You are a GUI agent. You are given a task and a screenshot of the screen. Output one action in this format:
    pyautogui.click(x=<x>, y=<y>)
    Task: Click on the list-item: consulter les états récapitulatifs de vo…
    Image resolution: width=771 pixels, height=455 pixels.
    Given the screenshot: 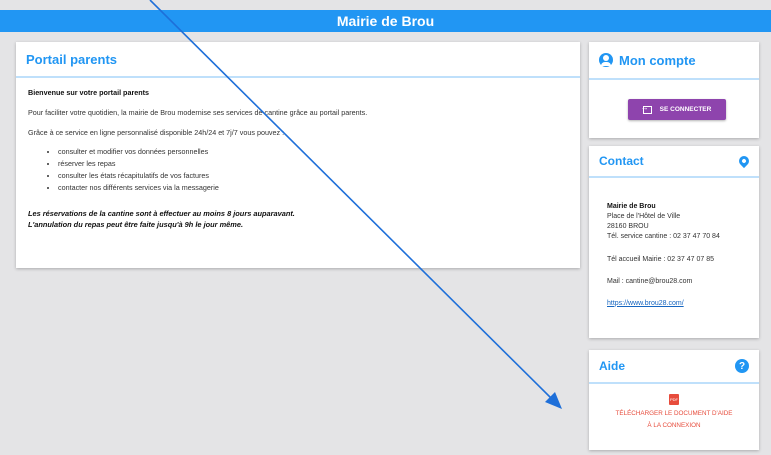 What is the action you would take?
    pyautogui.click(x=313, y=176)
    